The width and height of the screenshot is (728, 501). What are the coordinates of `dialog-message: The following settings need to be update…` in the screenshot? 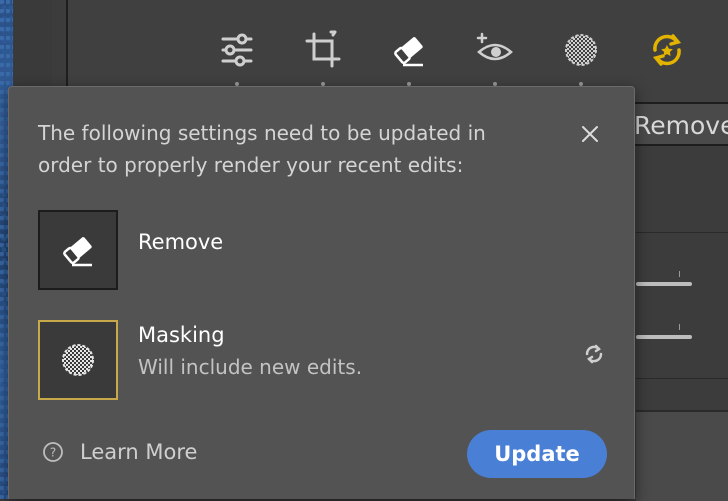 It's located at (262, 149).